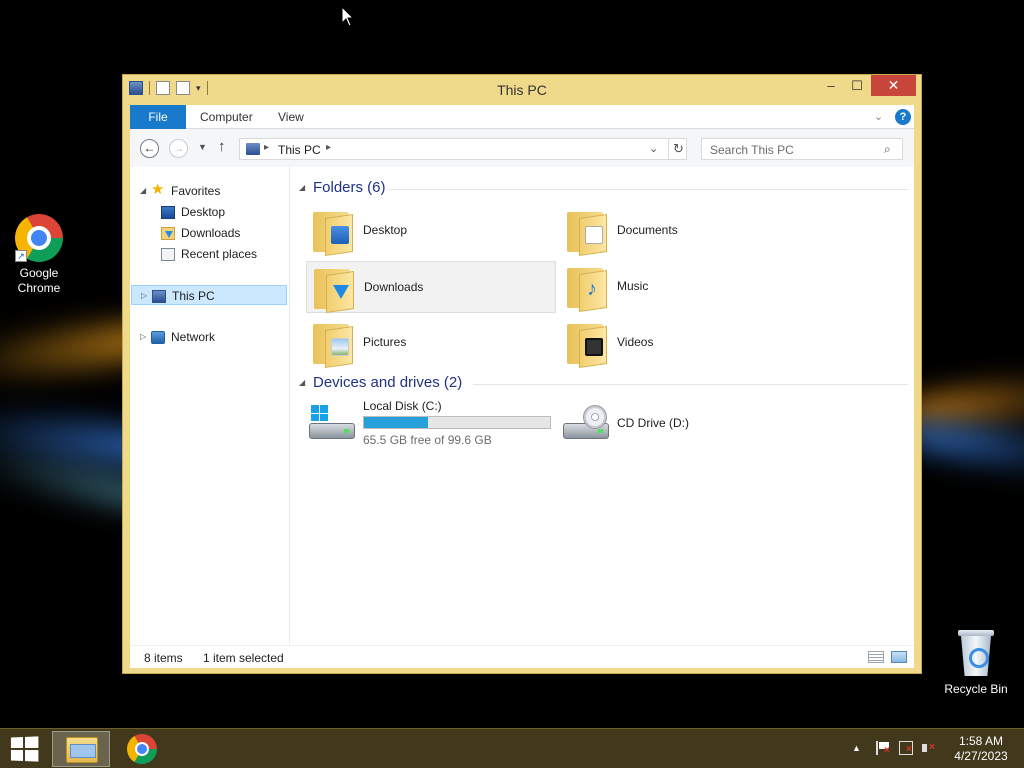 The height and width of the screenshot is (768, 1024). I want to click on address-bar: ▸ This PC ▸ ⌄ ↻, so click(463, 149).